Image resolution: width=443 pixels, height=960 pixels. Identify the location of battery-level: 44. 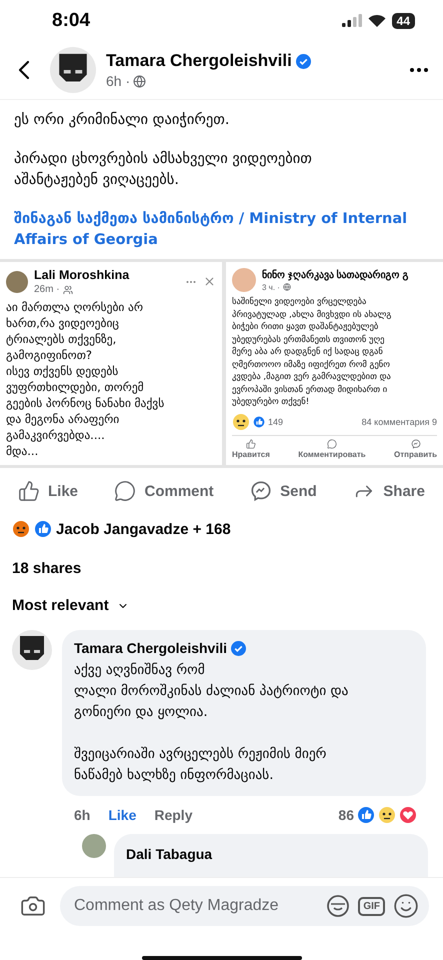
(403, 20).